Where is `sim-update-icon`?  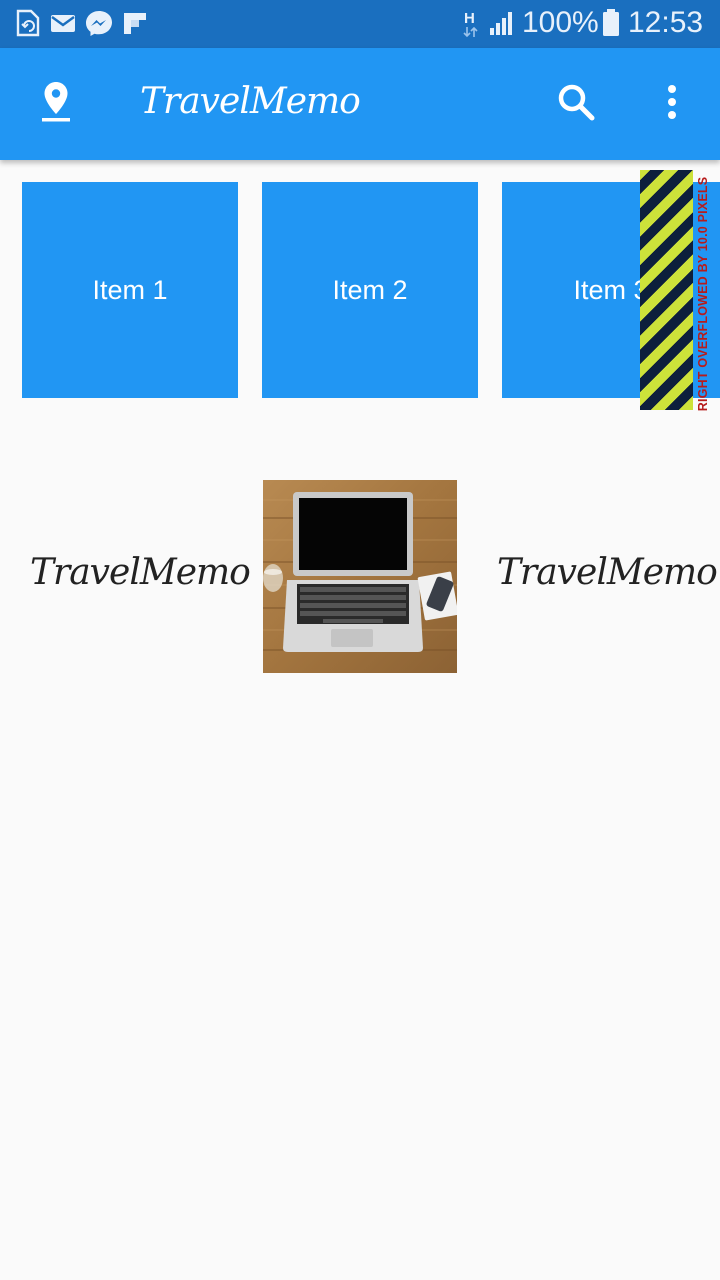 sim-update-icon is located at coordinates (28, 25).